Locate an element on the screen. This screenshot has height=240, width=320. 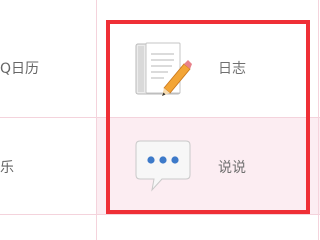
grid-divider-horizontal is located at coordinates (160, 214).